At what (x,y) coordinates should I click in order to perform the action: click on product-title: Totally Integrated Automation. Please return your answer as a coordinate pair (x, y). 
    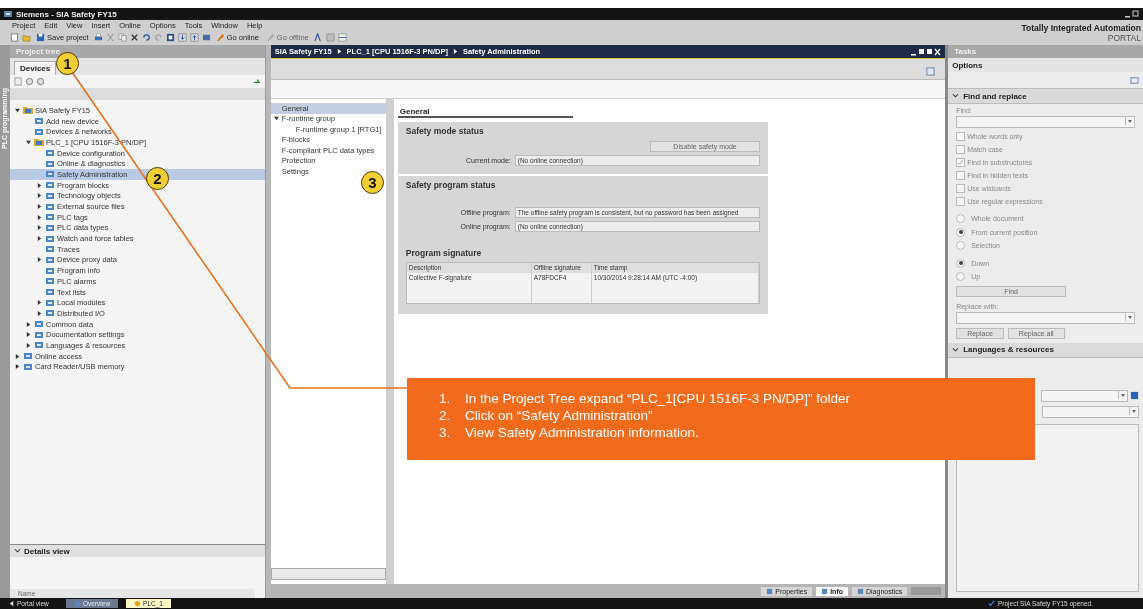
    Looking at the image, I should click on (1081, 28).